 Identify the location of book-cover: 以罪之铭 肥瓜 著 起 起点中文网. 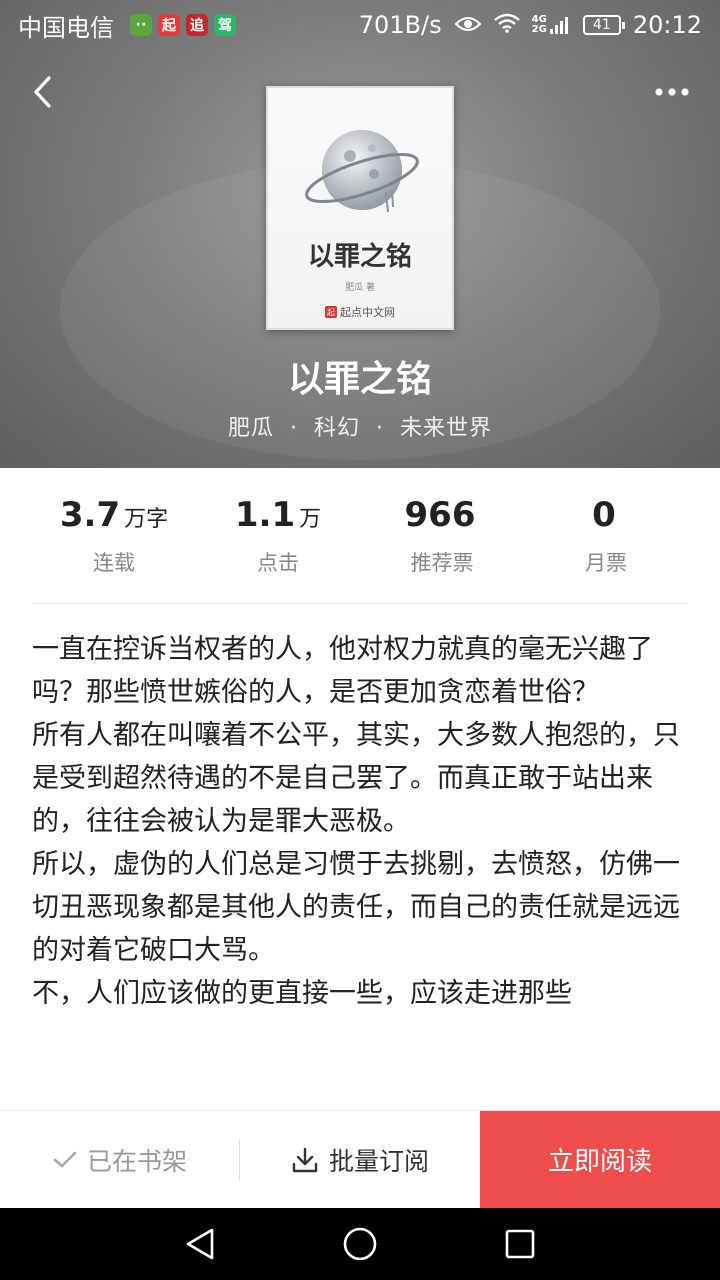
(360, 208).